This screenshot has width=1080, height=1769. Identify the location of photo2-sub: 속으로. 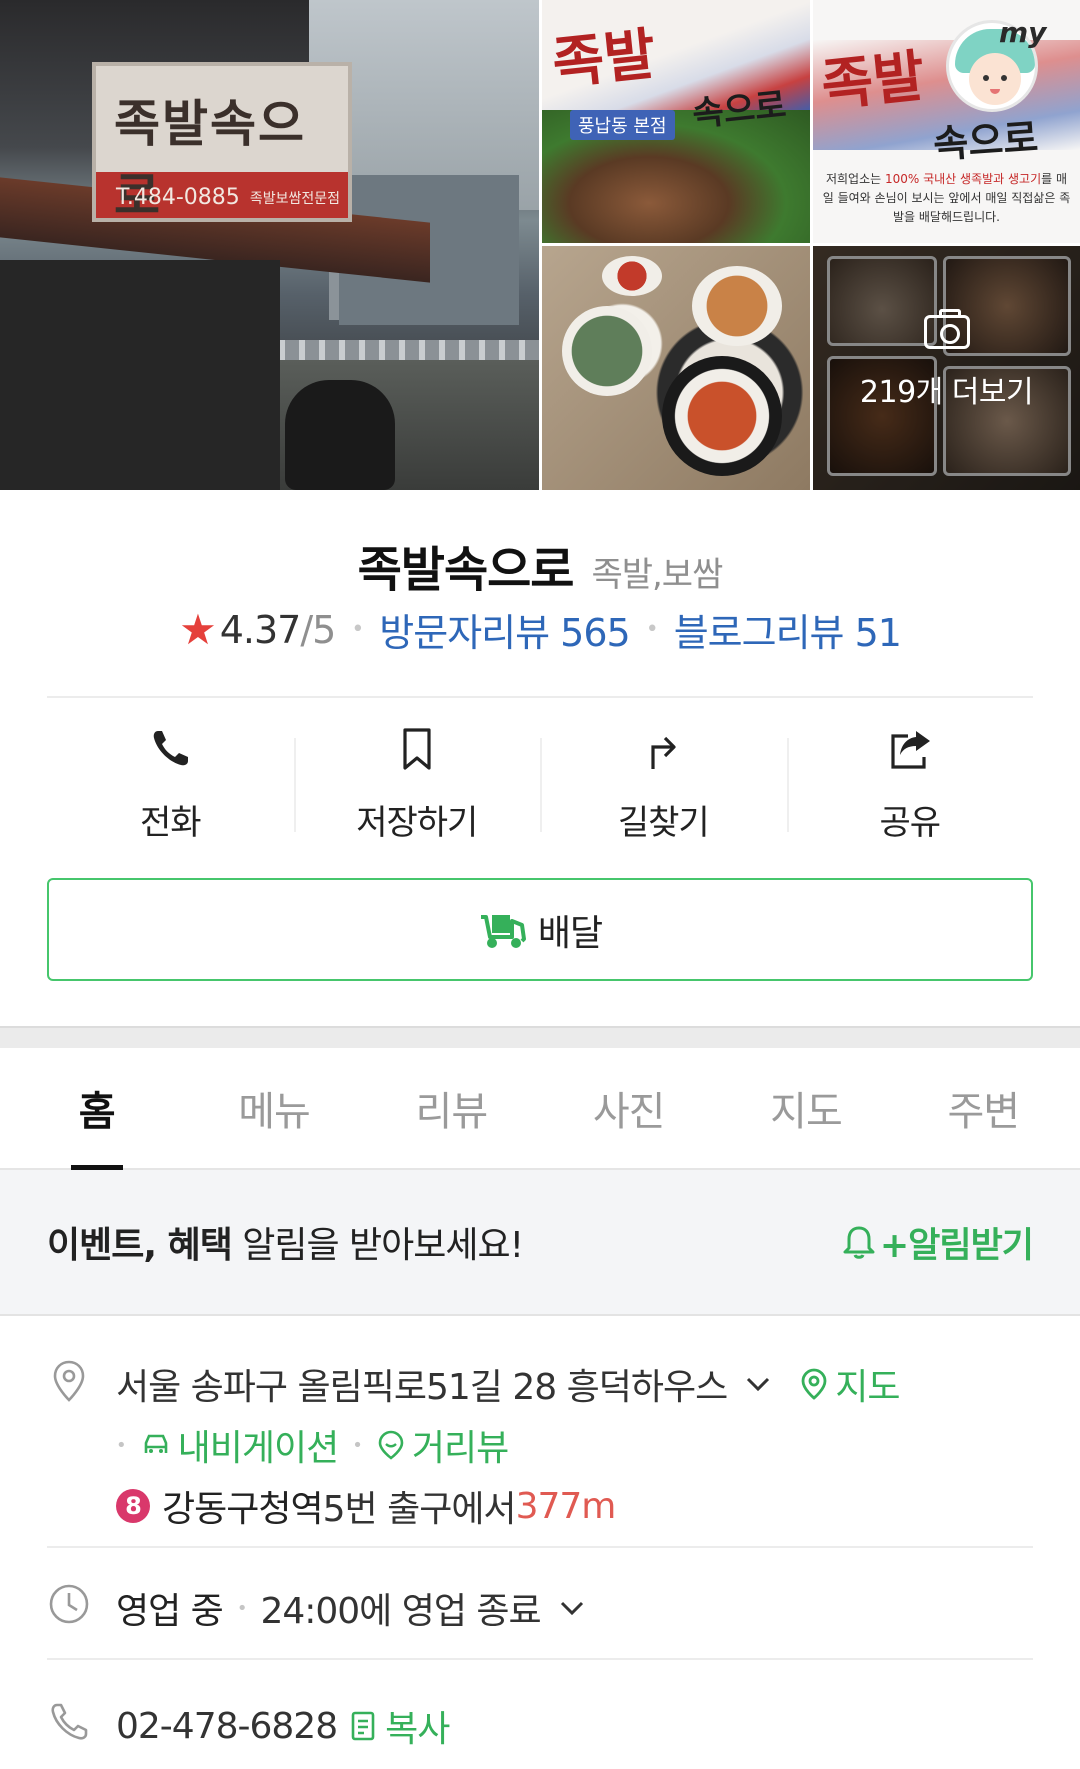
(985, 141).